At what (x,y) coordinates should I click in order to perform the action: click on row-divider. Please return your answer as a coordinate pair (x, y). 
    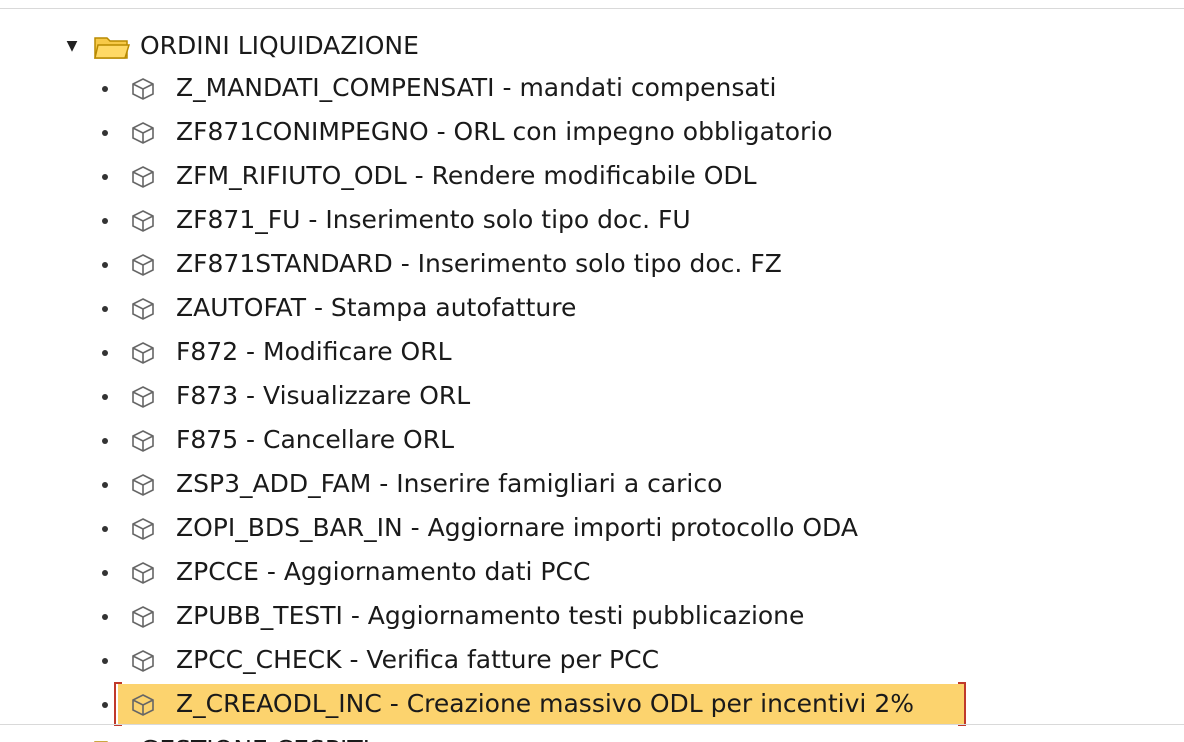
    Looking at the image, I should click on (592, 8).